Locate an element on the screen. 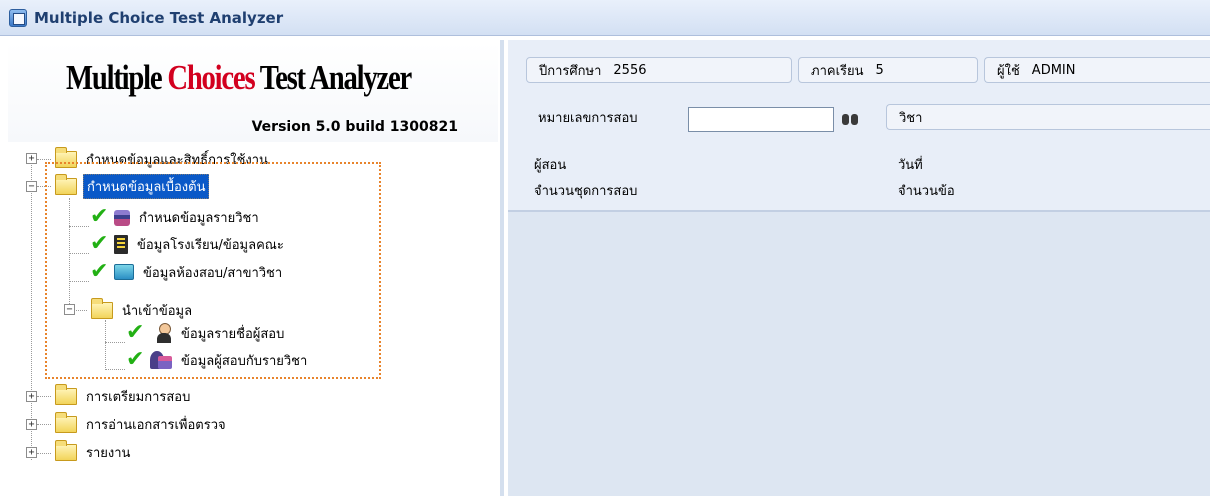 The image size is (1210, 496). academic-year-label: ปีการศึกษา is located at coordinates (570, 71).